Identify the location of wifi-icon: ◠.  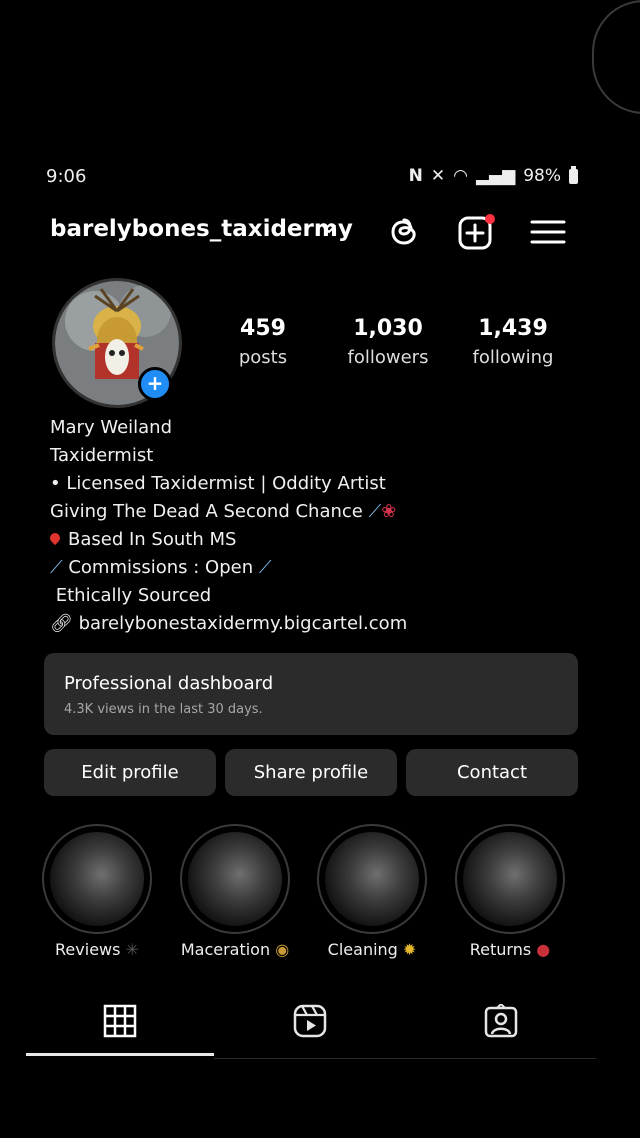
(460, 176).